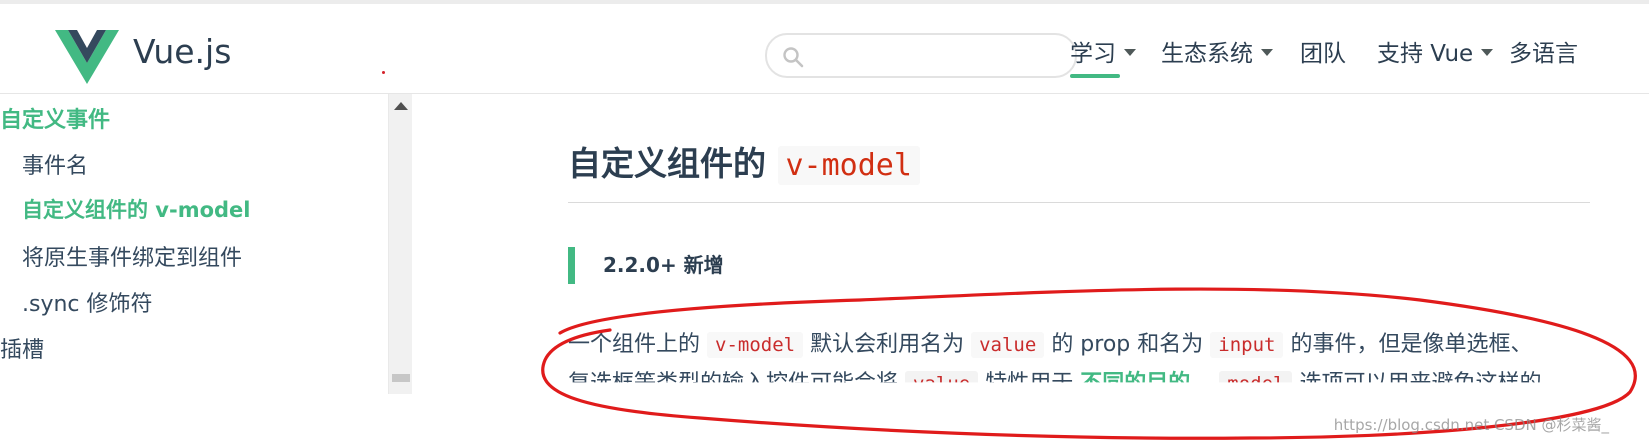 The width and height of the screenshot is (1649, 441). I want to click on para-text: 一个组件上的, so click(634, 344).